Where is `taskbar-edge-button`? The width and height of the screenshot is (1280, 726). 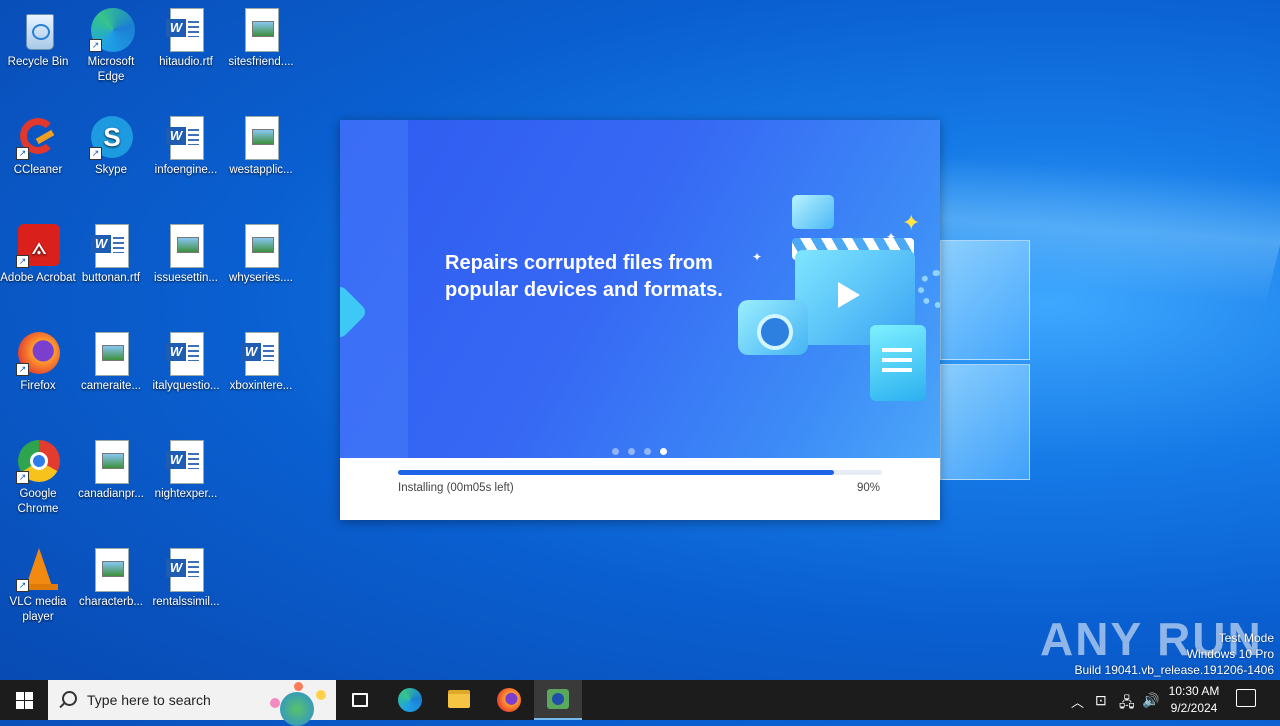
taskbar-edge-button is located at coordinates (410, 700).